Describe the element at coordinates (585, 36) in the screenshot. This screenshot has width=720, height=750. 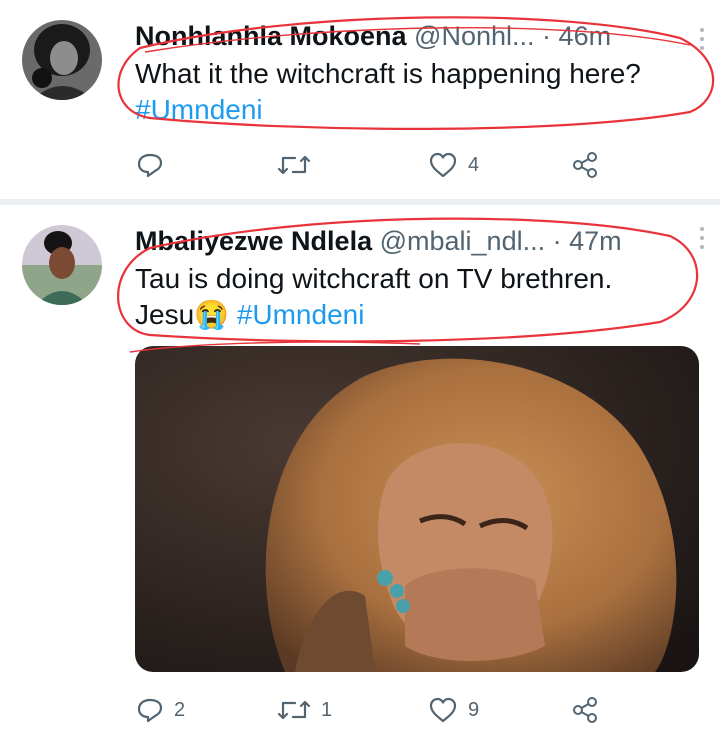
I see `timestamp: 46m` at that location.